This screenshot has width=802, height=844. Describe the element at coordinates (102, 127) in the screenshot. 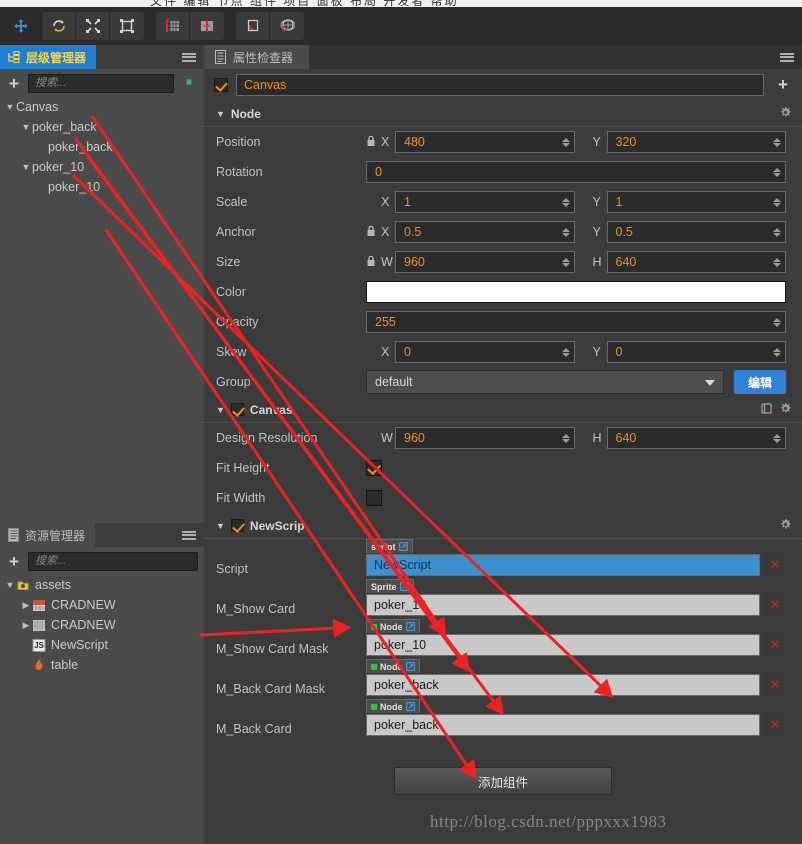

I see `hierarchy-node-poker-back-1: ▼ poker_back` at that location.